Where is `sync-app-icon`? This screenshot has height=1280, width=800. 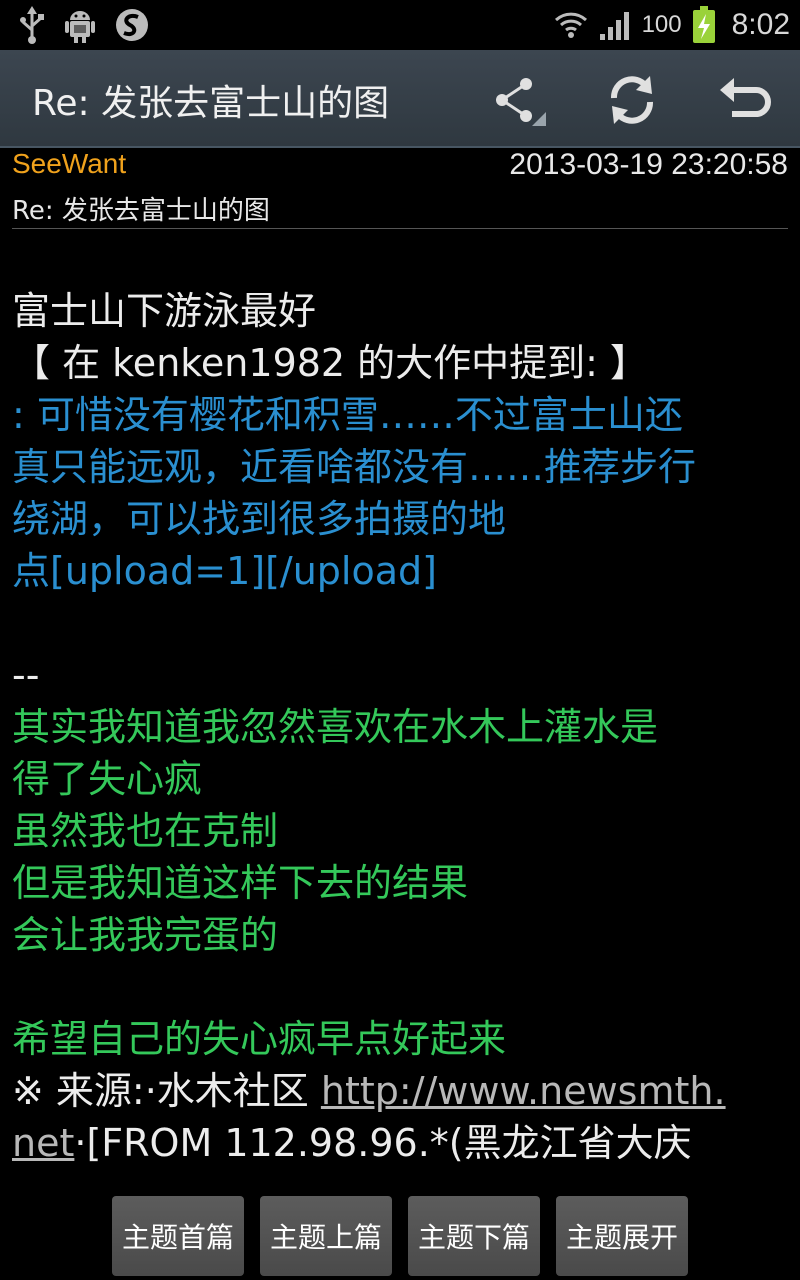 sync-app-icon is located at coordinates (132, 25).